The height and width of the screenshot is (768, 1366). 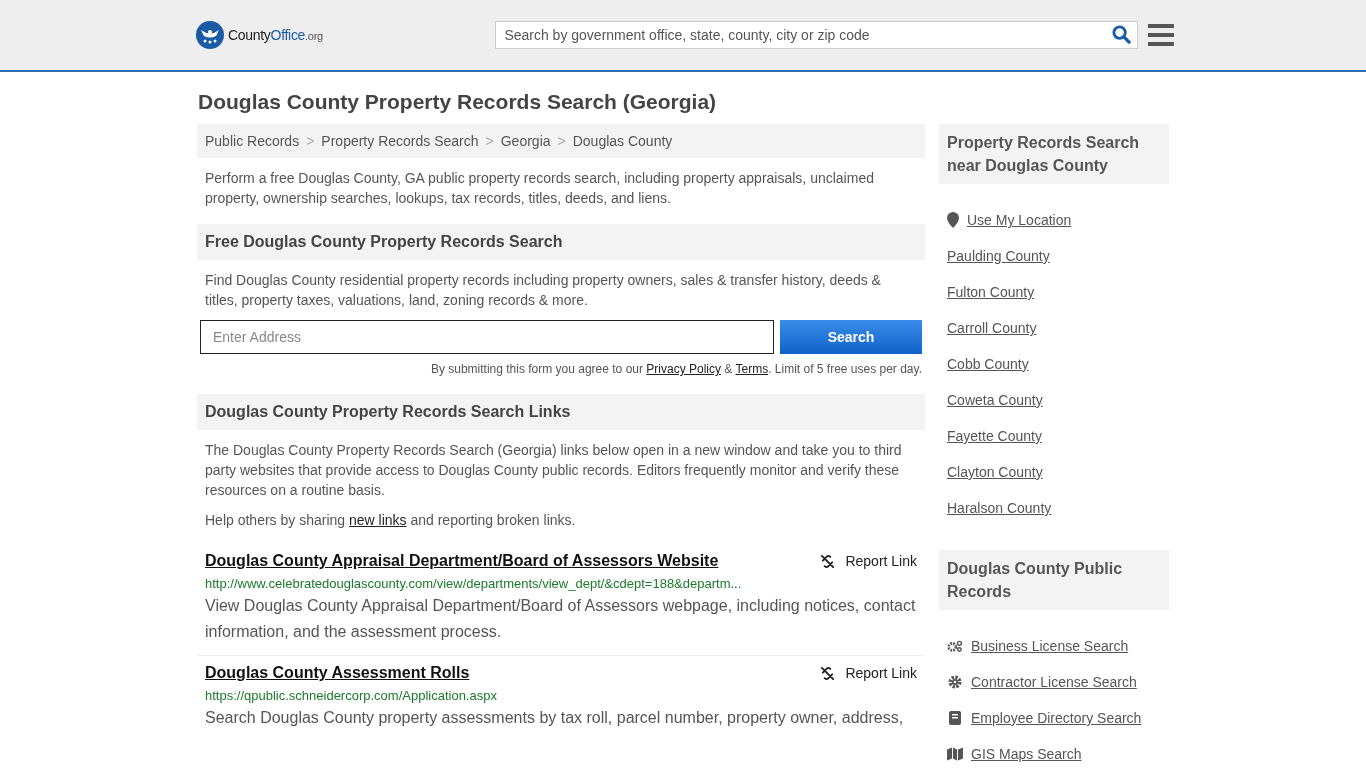 What do you see at coordinates (998, 256) in the screenshot?
I see `county-link: Paulding County` at bounding box center [998, 256].